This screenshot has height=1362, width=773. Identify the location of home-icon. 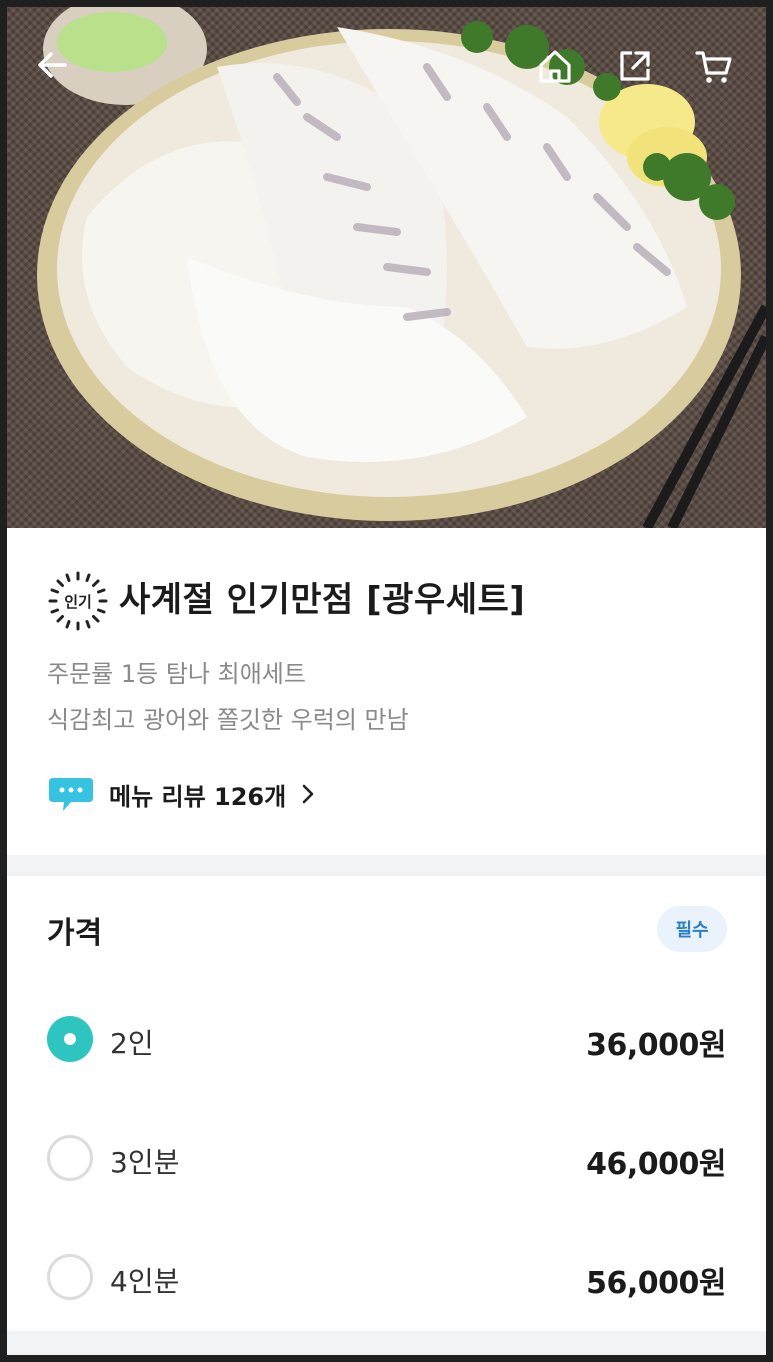
(555, 66).